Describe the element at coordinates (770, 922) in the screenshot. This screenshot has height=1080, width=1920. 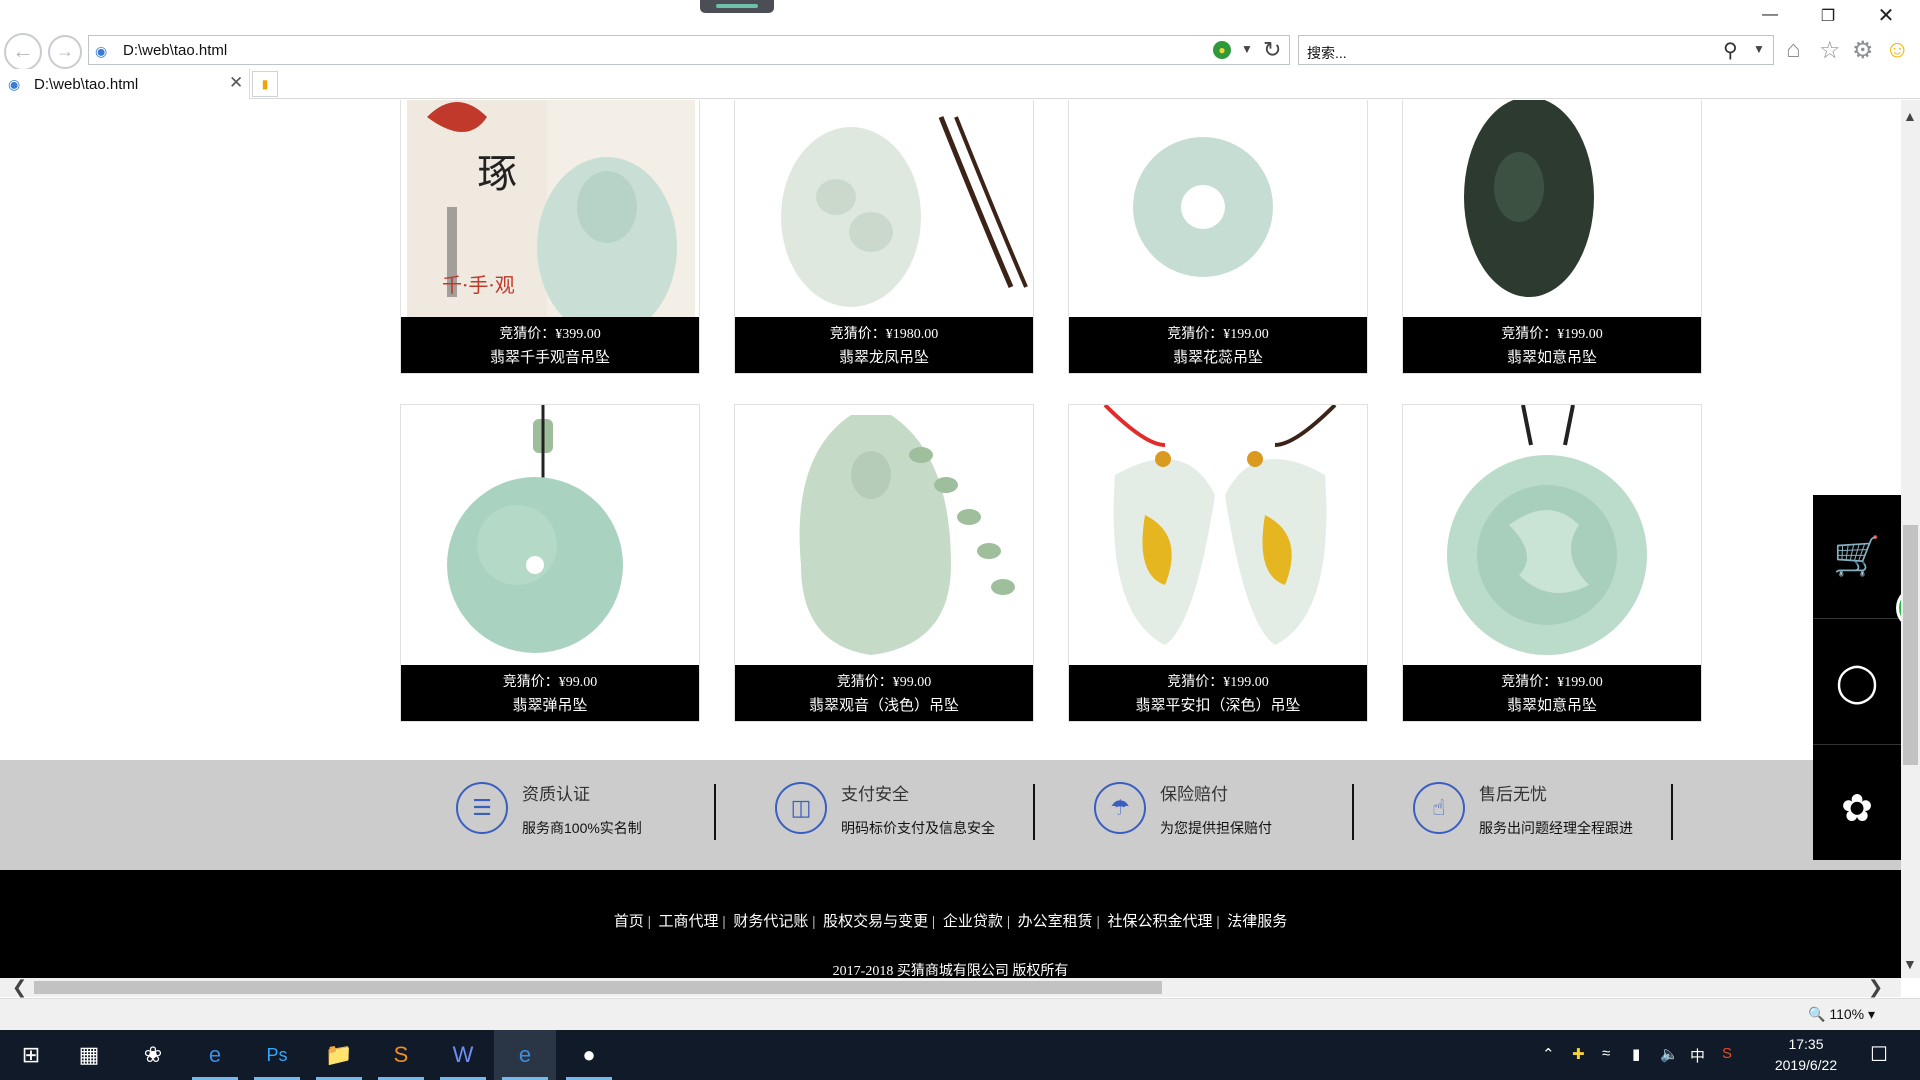
I see `footer-link-bookkeeping: 财务代记账` at that location.